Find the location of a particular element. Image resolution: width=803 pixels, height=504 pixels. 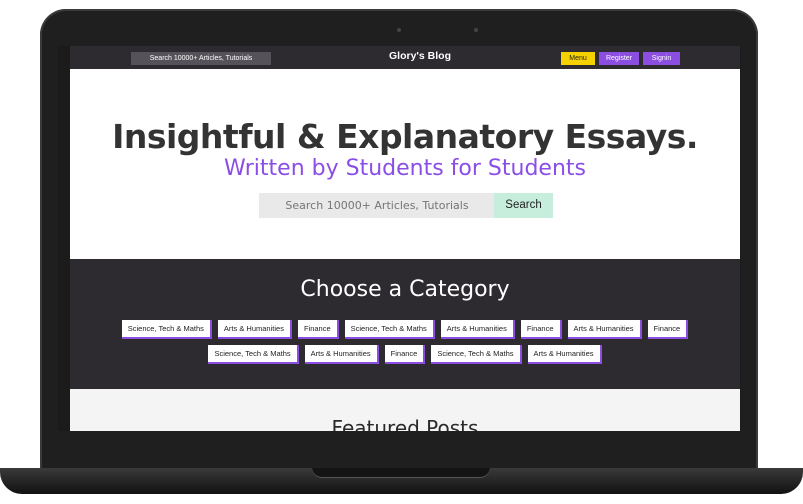

featured-section: Featured Posts is located at coordinates (405, 410).